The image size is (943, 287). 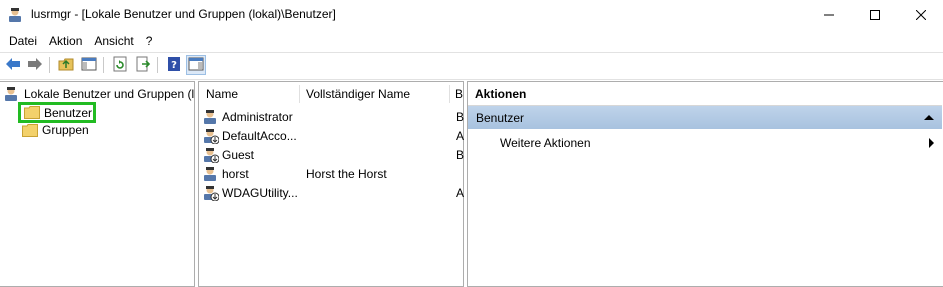 What do you see at coordinates (109, 94) in the screenshot?
I see `tree-root-label: Lokale Benutzer und Gruppen (lokal)` at bounding box center [109, 94].